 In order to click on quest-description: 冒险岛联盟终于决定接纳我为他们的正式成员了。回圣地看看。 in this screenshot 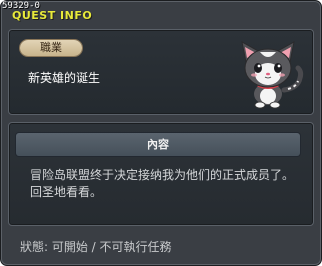, I will do `click(162, 183)`.